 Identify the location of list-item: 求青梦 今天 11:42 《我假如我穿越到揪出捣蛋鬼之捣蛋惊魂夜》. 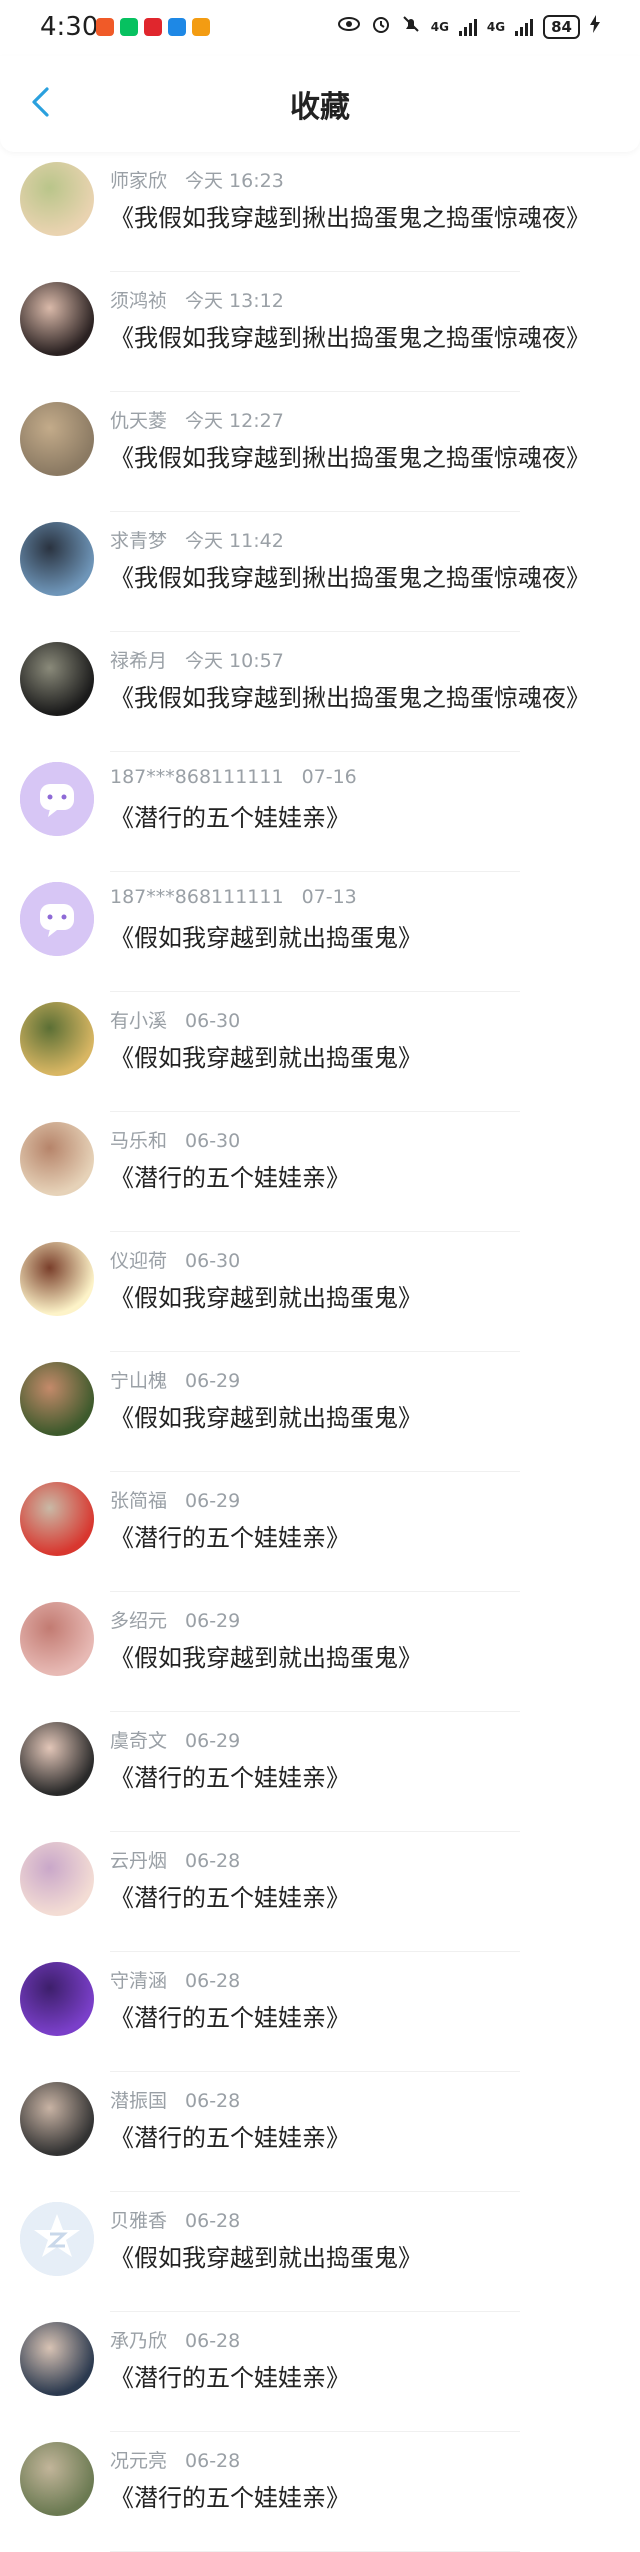
(320, 572).